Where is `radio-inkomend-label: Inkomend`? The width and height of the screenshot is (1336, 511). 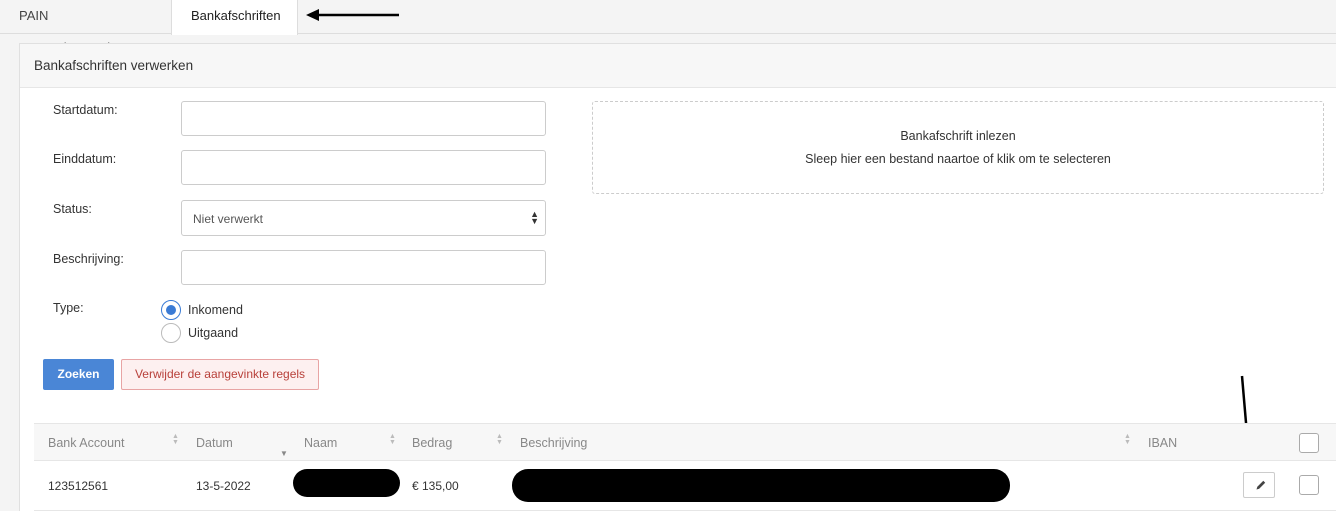
radio-inkomend-label: Inkomend is located at coordinates (215, 310).